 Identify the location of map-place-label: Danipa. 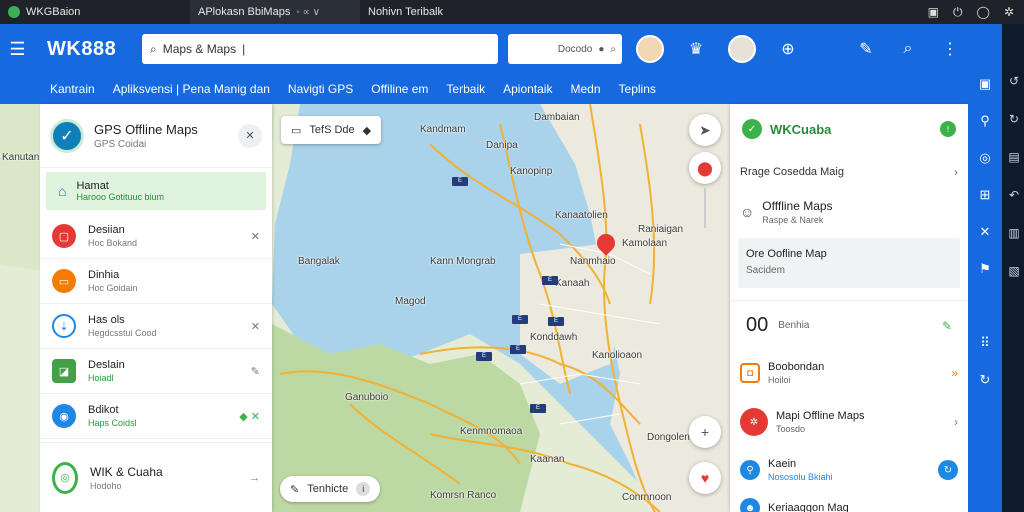
(502, 145).